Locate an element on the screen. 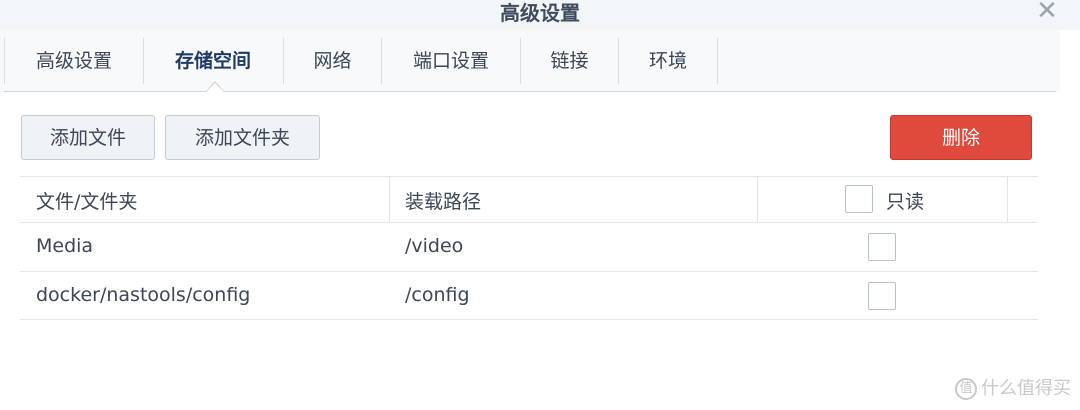  tab-port-settings: 端口设置 is located at coordinates (451, 61).